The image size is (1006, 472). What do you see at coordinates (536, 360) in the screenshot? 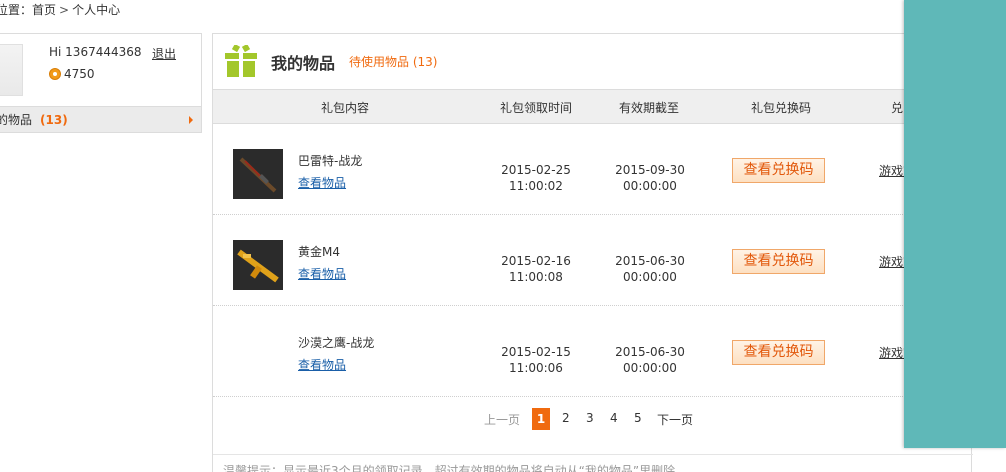
I see `received-time: 2015-02-15 11:00:06` at bounding box center [536, 360].